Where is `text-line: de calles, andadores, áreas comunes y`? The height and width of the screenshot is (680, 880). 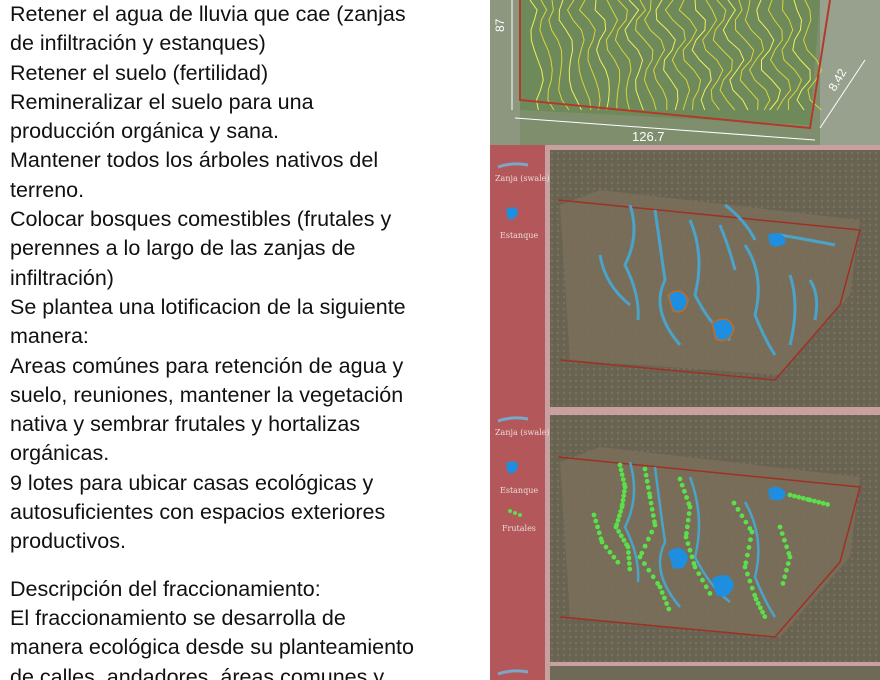
text-line: de calles, andadores, áreas comunes y is located at coordinates (197, 672).